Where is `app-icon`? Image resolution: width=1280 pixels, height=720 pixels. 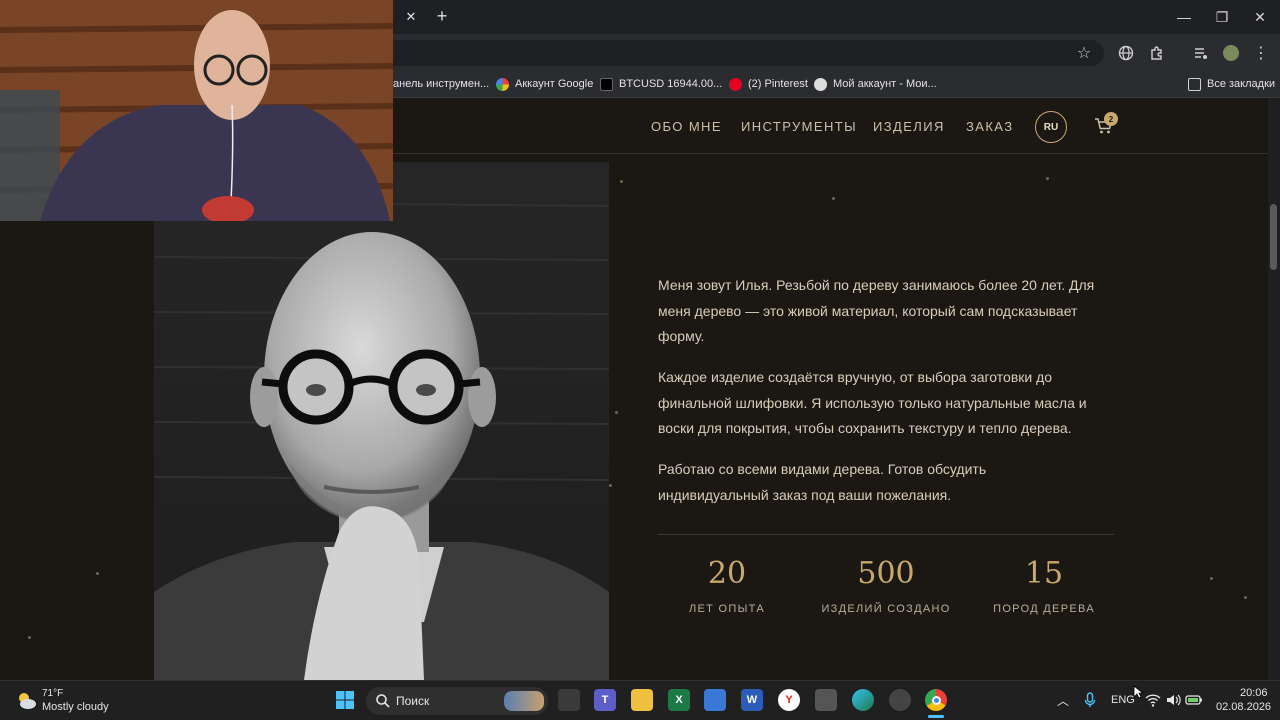 app-icon is located at coordinates (900, 700).